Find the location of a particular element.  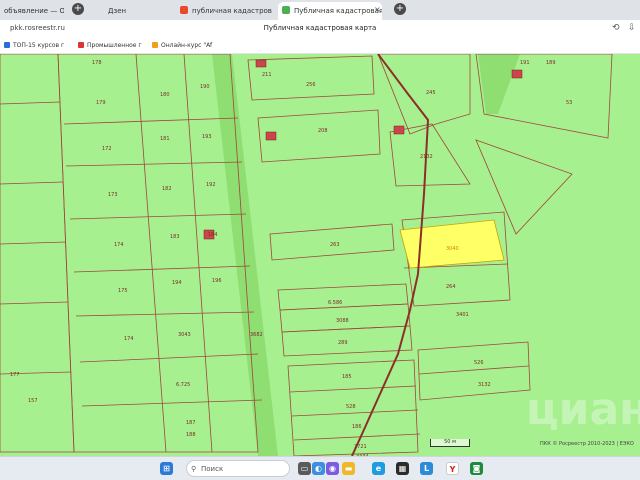

bookmark-label: Онлайн-курс "Af is located at coordinates (187, 45).